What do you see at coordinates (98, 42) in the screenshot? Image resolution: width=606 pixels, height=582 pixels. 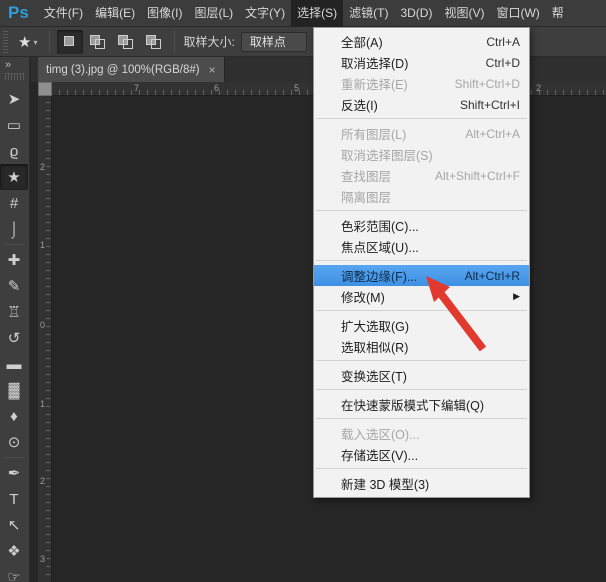 I see `add-to-selection-button` at bounding box center [98, 42].